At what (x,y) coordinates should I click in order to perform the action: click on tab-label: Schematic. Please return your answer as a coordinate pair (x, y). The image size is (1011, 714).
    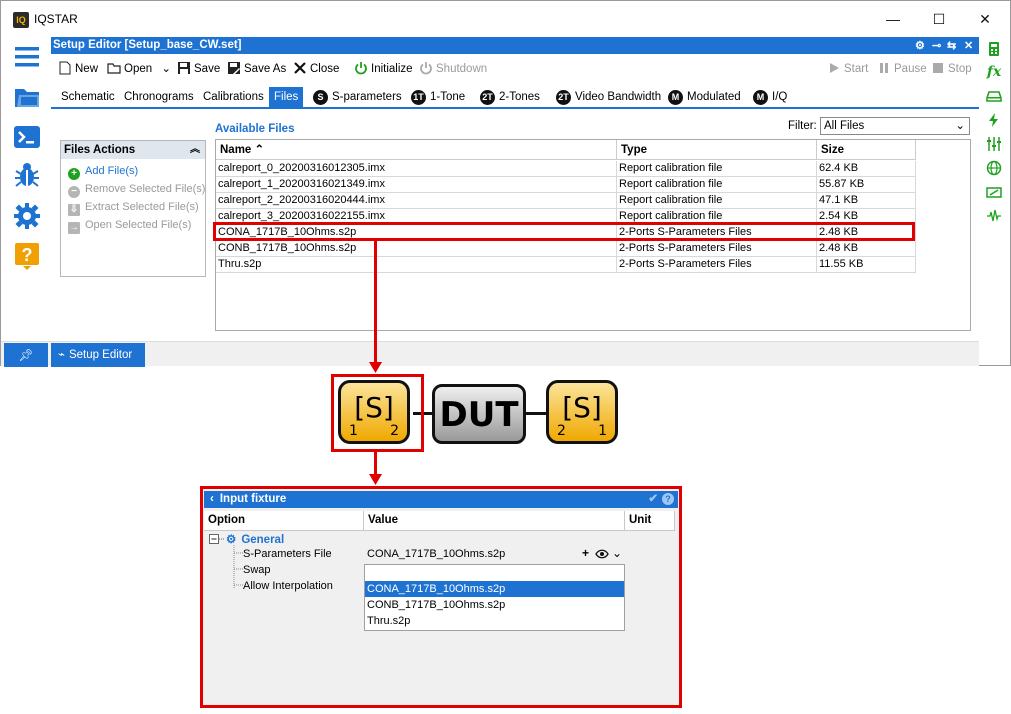
    Looking at the image, I should click on (88, 97).